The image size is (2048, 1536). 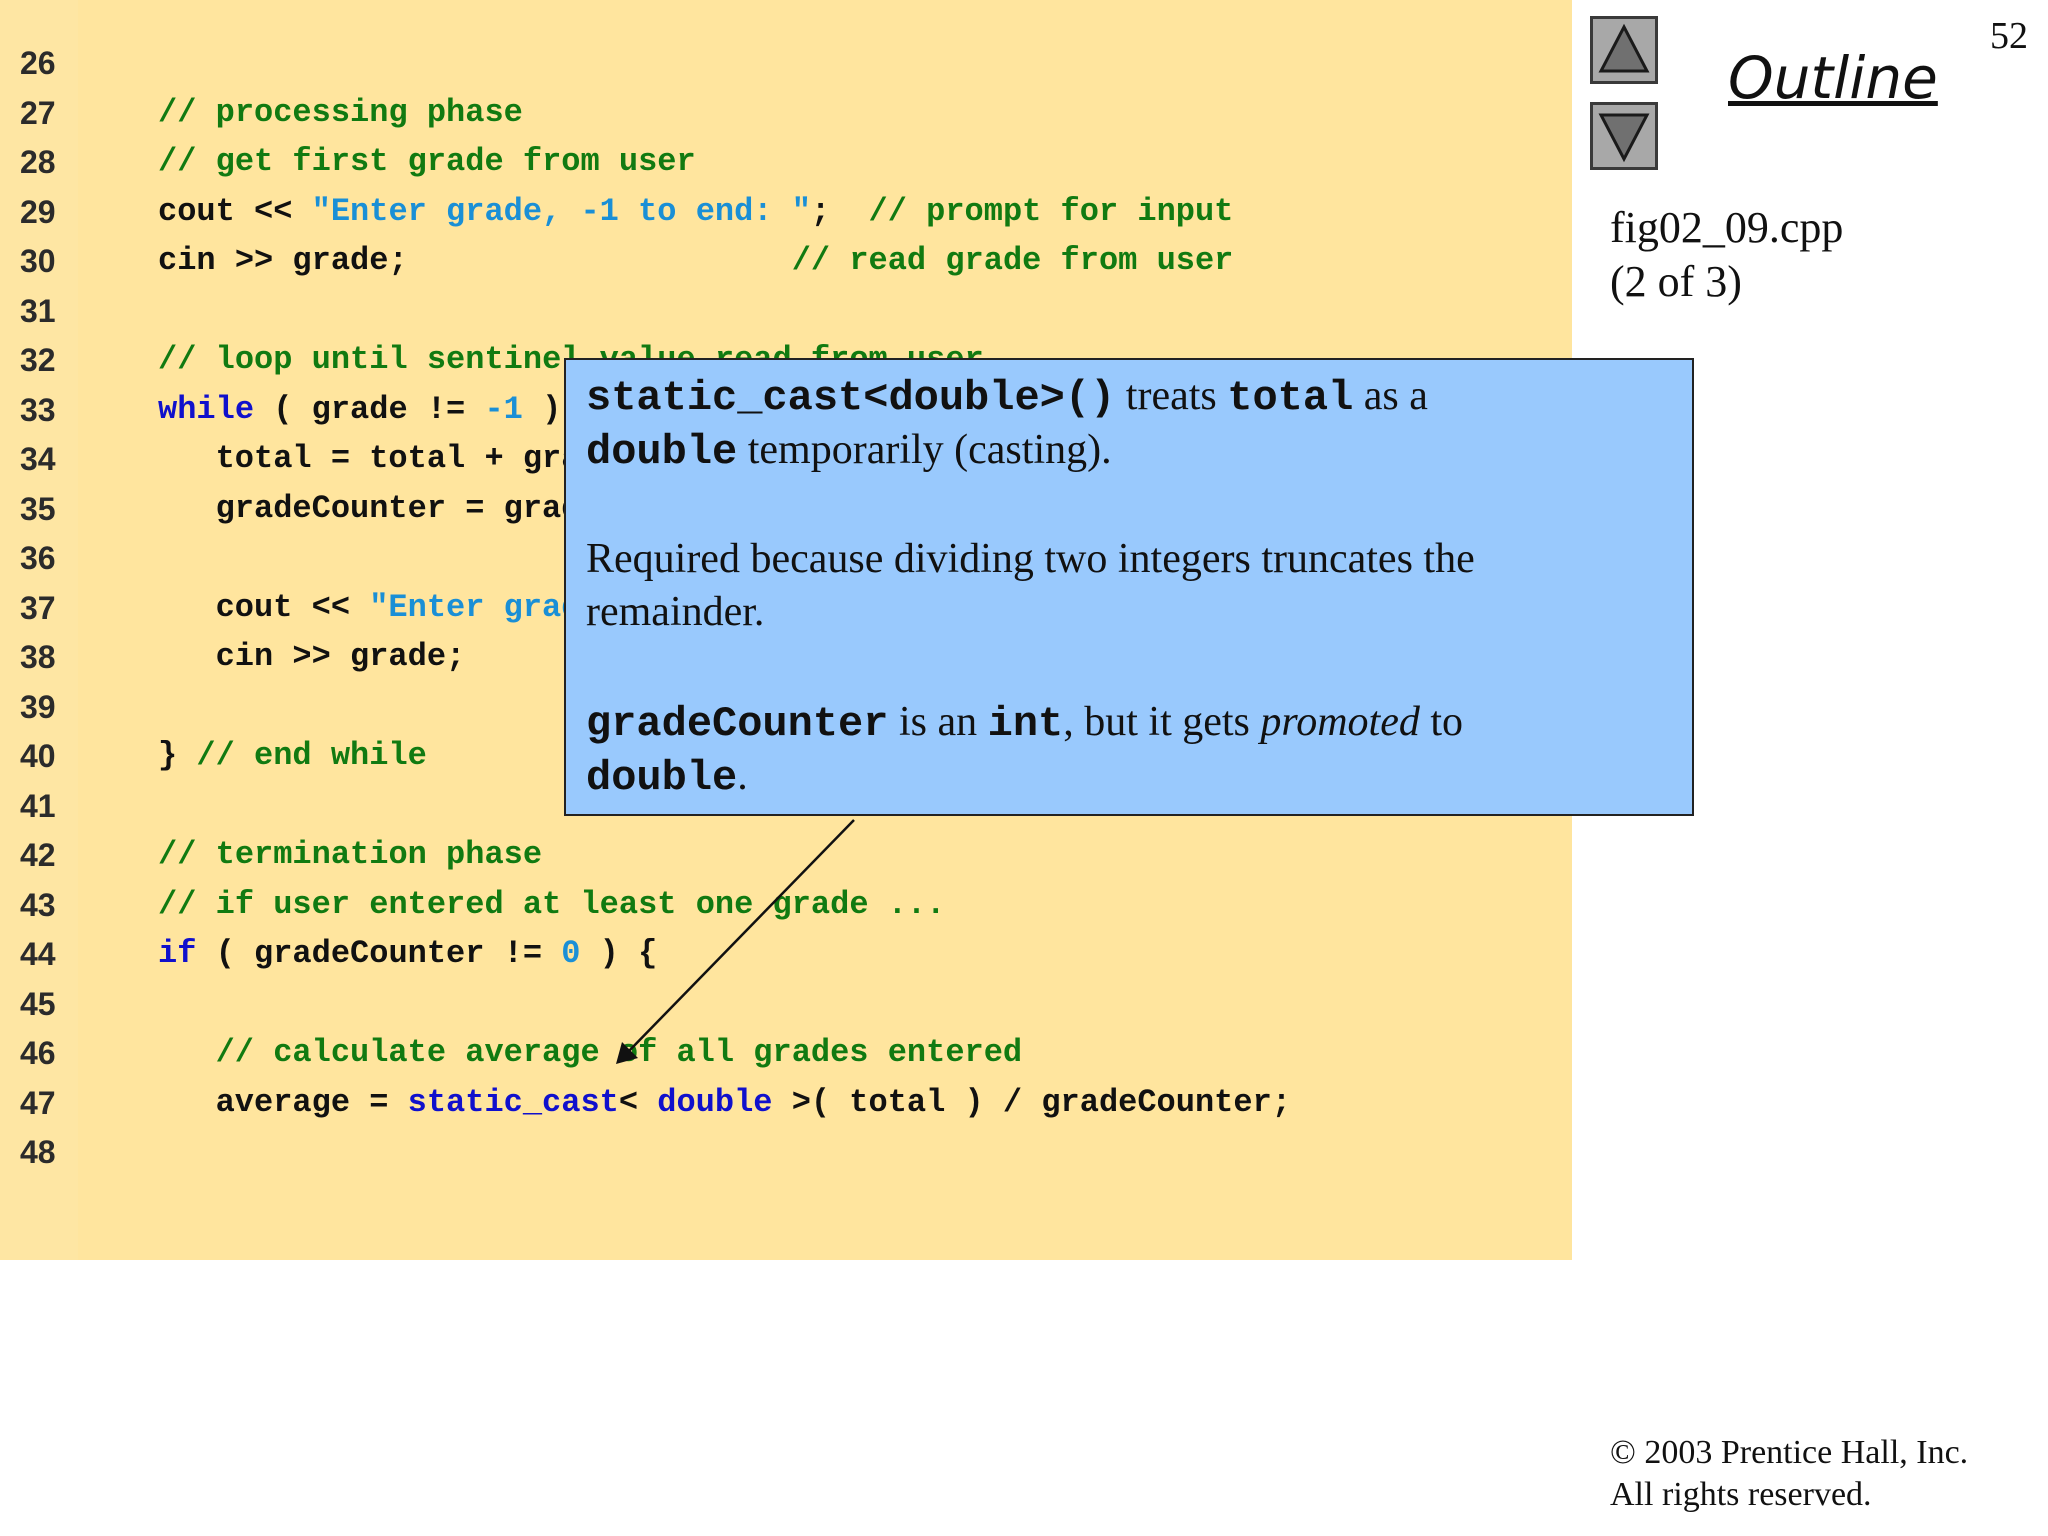 I want to click on line-number: 34, so click(x=38, y=459).